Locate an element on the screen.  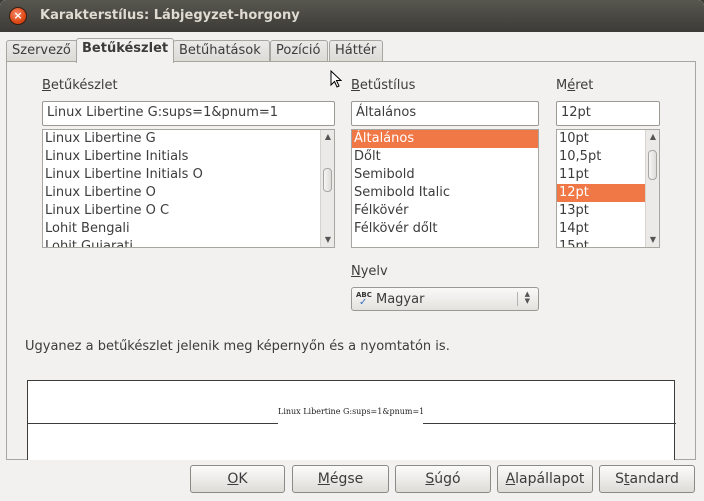
close-icon: × is located at coordinates (18, 15).